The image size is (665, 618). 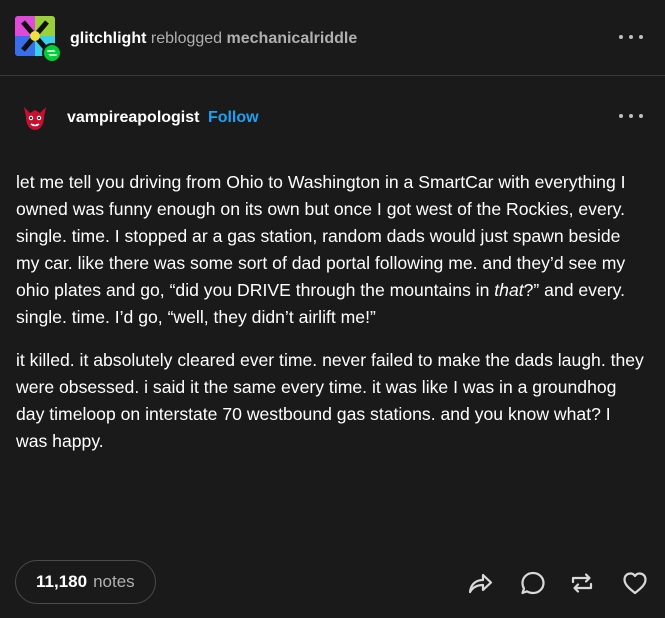 I want to click on reblog-icon, so click(x=582, y=583).